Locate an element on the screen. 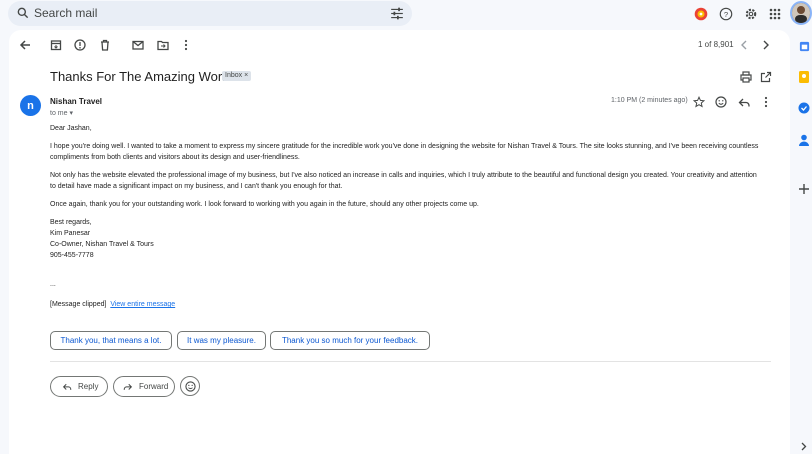 The height and width of the screenshot is (454, 812). message-count: 1 of 8,901 is located at coordinates (716, 44).